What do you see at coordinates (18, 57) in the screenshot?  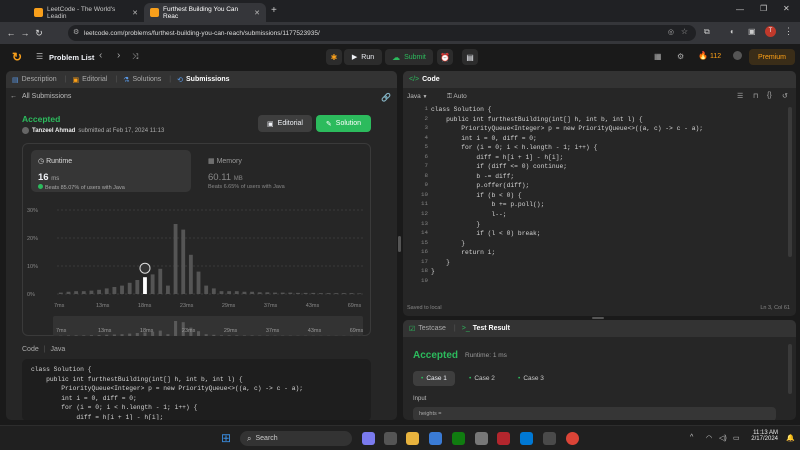 I see `leetcode-logo-icon: ↻` at bounding box center [18, 57].